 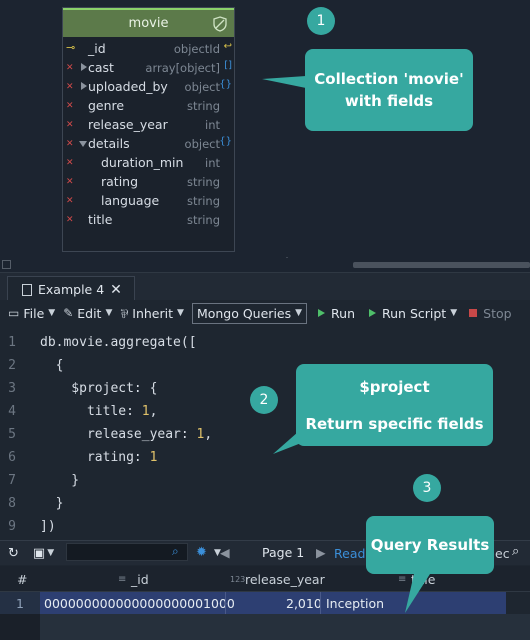 What do you see at coordinates (97, 48) in the screenshot?
I see `field-name: _id` at bounding box center [97, 48].